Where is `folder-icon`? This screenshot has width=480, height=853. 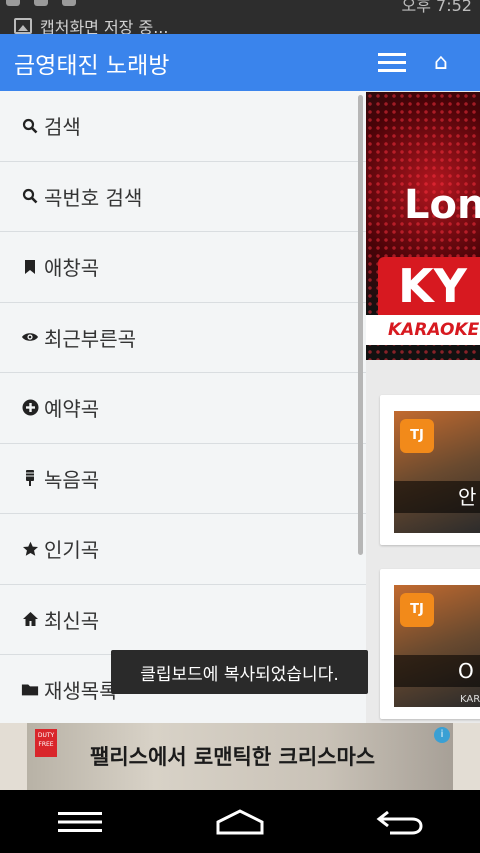 folder-icon is located at coordinates (30, 689).